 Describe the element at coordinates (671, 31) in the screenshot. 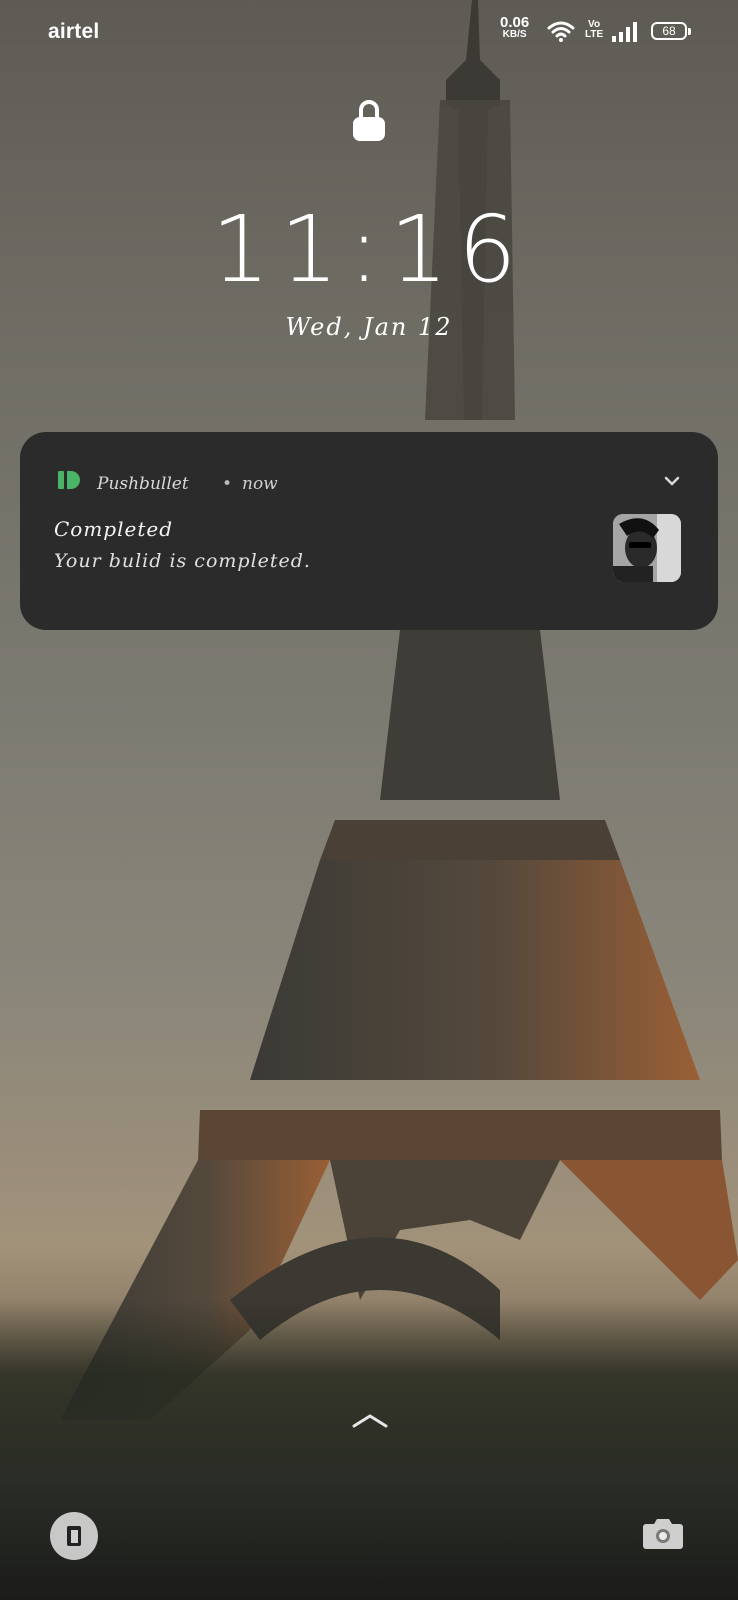

I see `battery-icon: 68` at that location.